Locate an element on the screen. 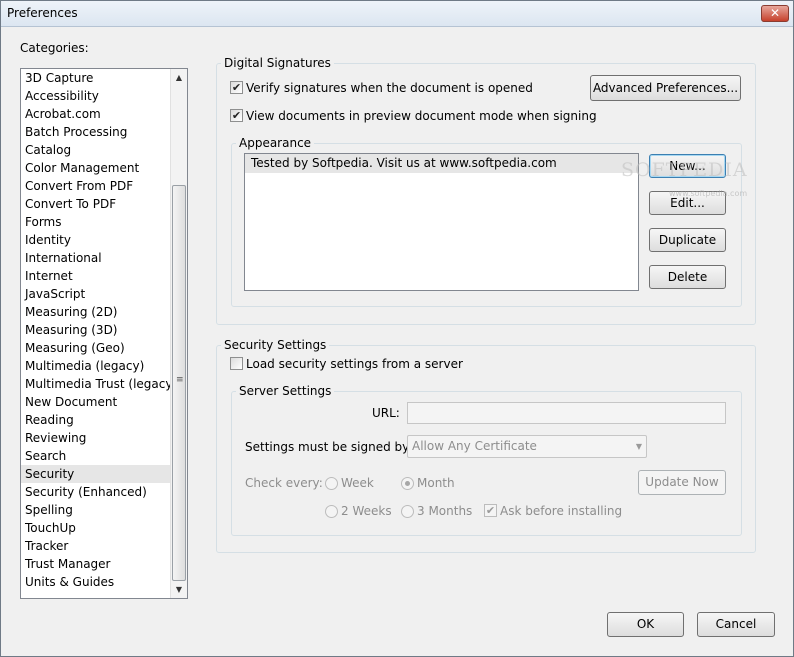 The image size is (794, 657). close-button: ✕ is located at coordinates (775, 13).